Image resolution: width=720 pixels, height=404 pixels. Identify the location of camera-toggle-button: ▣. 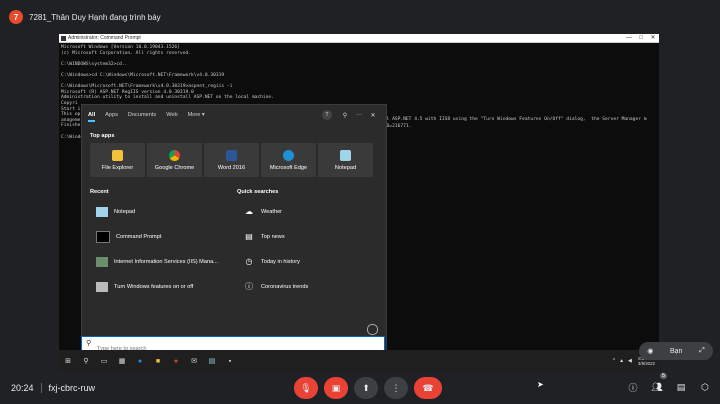
(336, 388).